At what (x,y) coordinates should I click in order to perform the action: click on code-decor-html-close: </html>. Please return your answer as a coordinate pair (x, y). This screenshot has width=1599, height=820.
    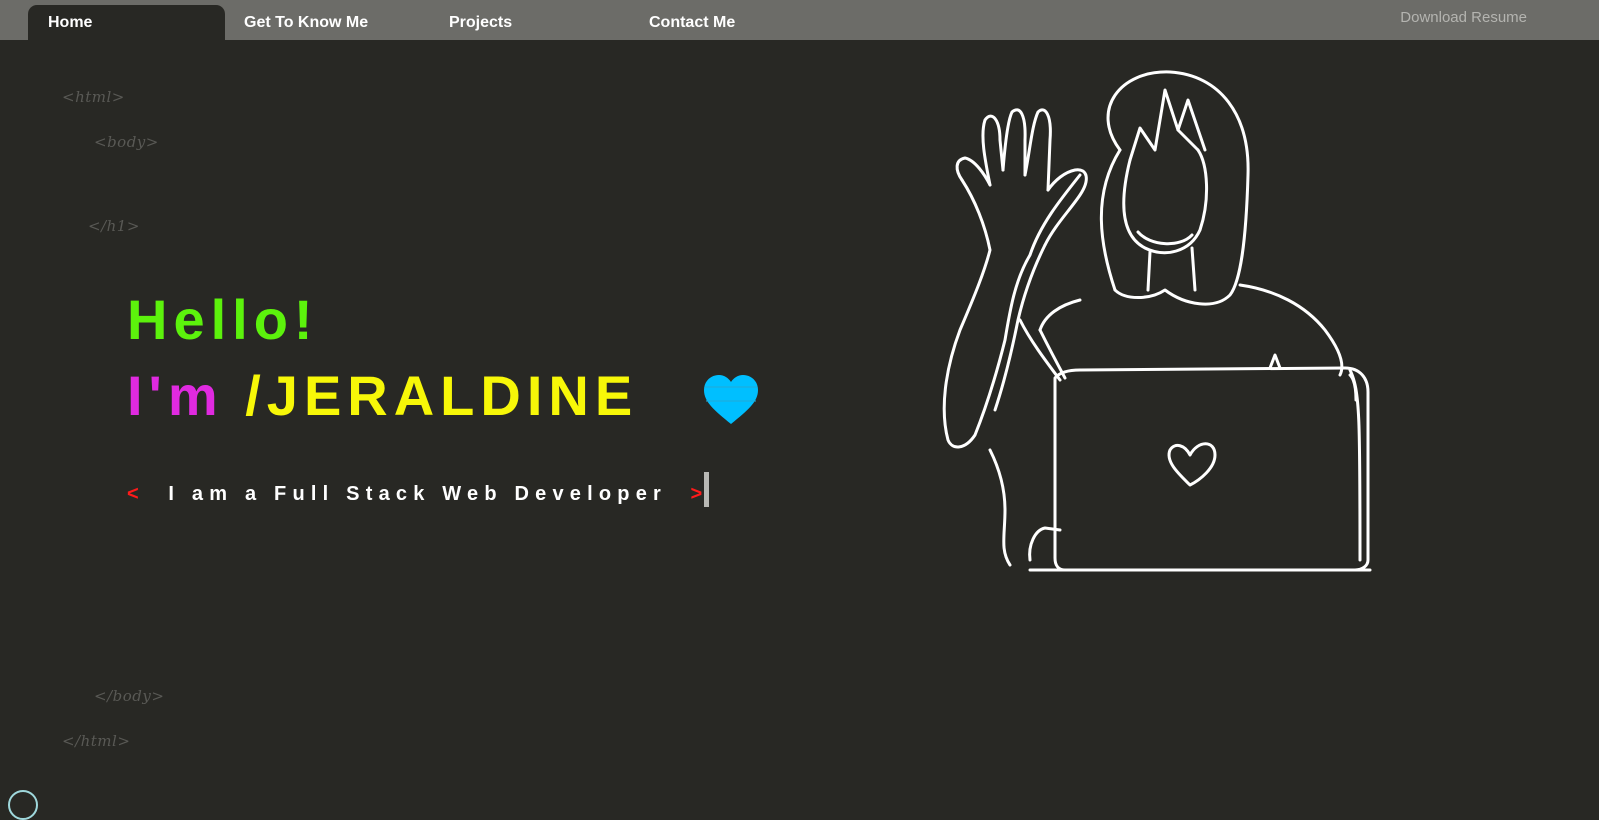
    Looking at the image, I should click on (96, 741).